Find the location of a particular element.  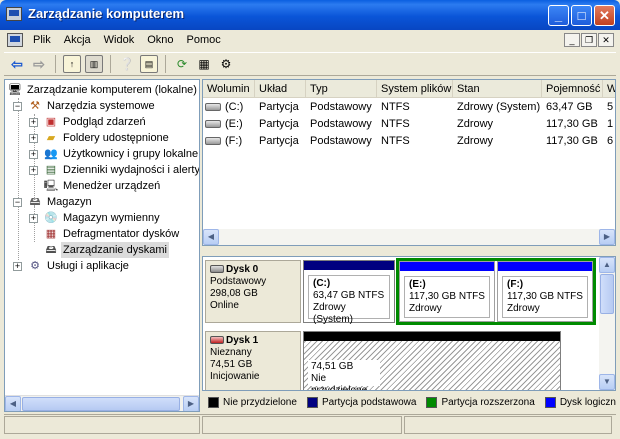

cell-volume: (E:) is located at coordinates (234, 124).